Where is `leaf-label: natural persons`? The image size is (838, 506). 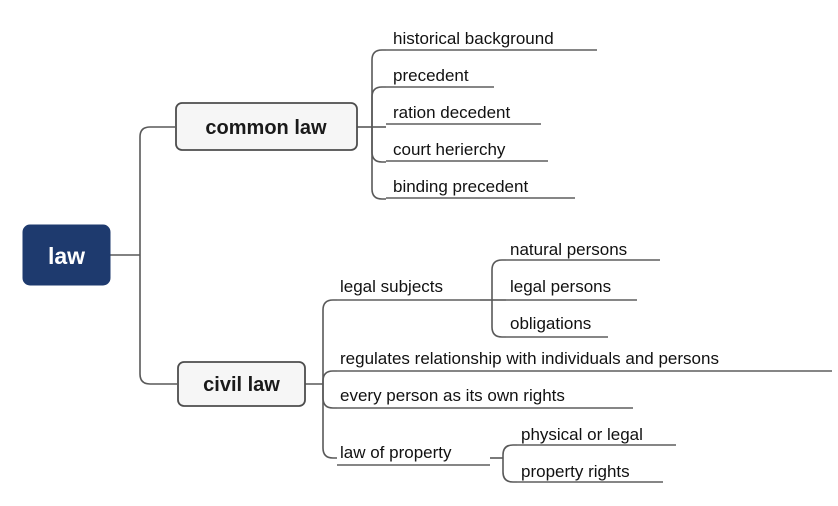
leaf-label: natural persons is located at coordinates (568, 249).